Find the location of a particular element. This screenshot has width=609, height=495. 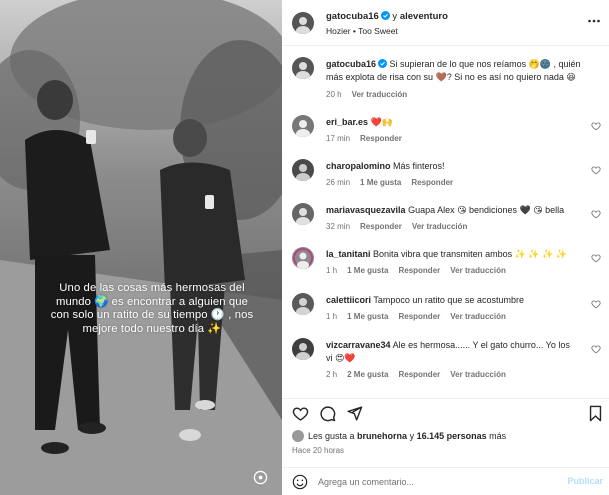

comment-meta: 2 h 2 Me gusta Responder Ver traducción is located at coordinates (421, 374).